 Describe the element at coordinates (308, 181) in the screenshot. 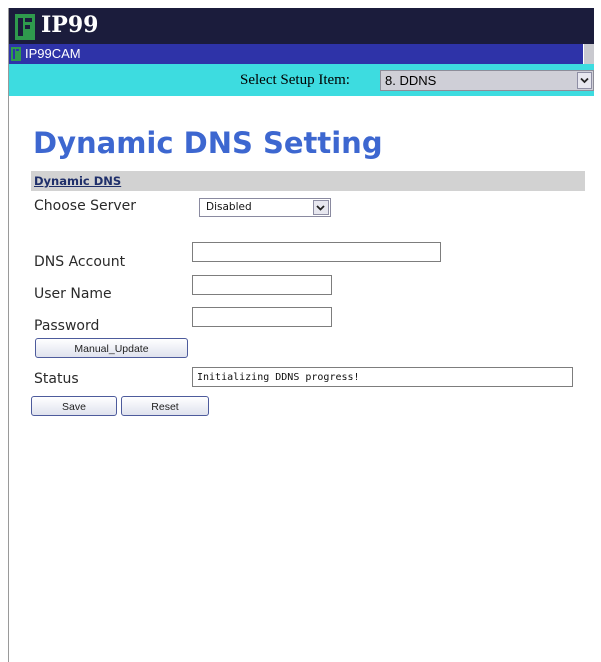

I see `section-header: Dynamic DNS` at that location.